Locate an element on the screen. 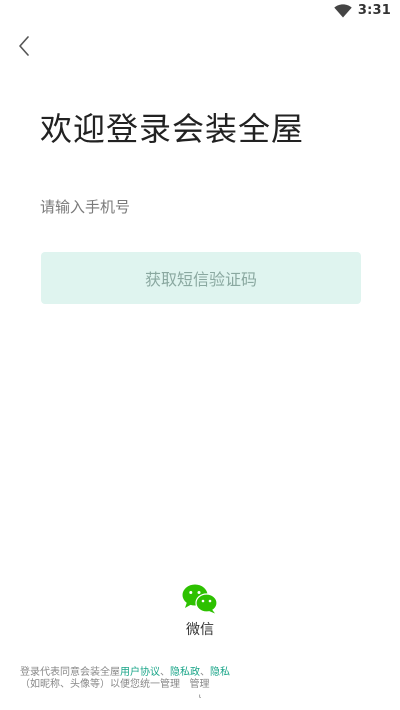 The height and width of the screenshot is (710, 400). chevron-left-icon is located at coordinates (24, 46).